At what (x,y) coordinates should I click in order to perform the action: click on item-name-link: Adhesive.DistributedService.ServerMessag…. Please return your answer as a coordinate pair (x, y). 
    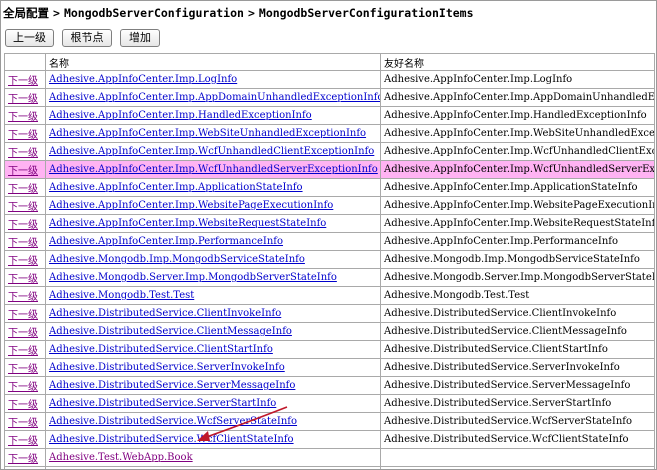
    Looking at the image, I should click on (172, 385).